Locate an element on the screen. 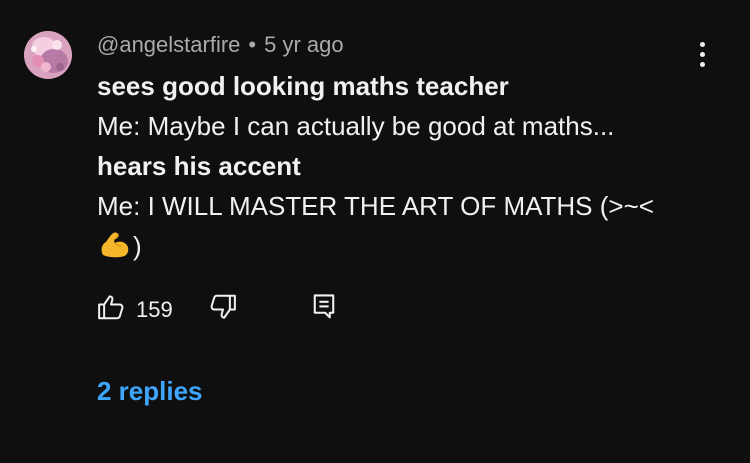  comment-line: sees good looking maths teacher is located at coordinates (303, 86).